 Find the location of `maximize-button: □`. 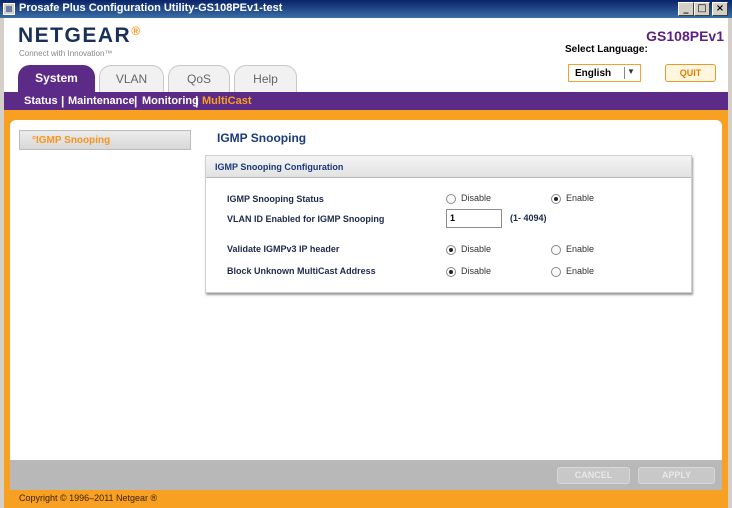

maximize-button: □ is located at coordinates (702, 9).